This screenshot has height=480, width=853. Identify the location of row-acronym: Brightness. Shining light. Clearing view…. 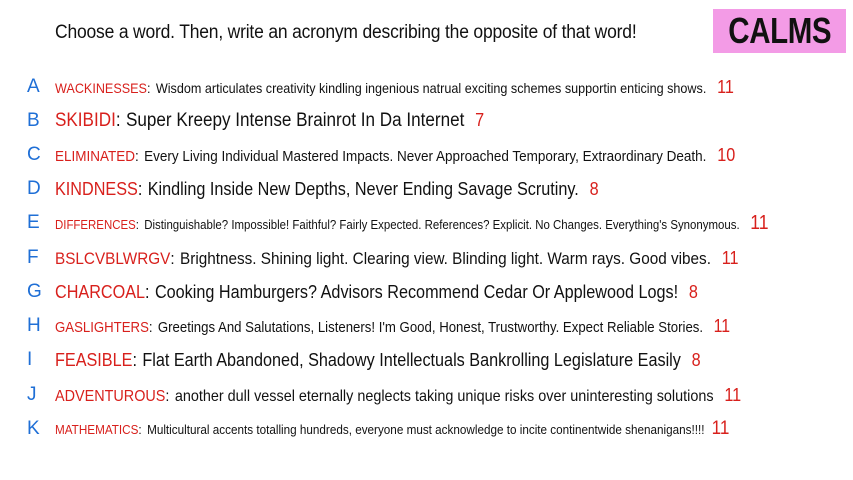
(445, 258).